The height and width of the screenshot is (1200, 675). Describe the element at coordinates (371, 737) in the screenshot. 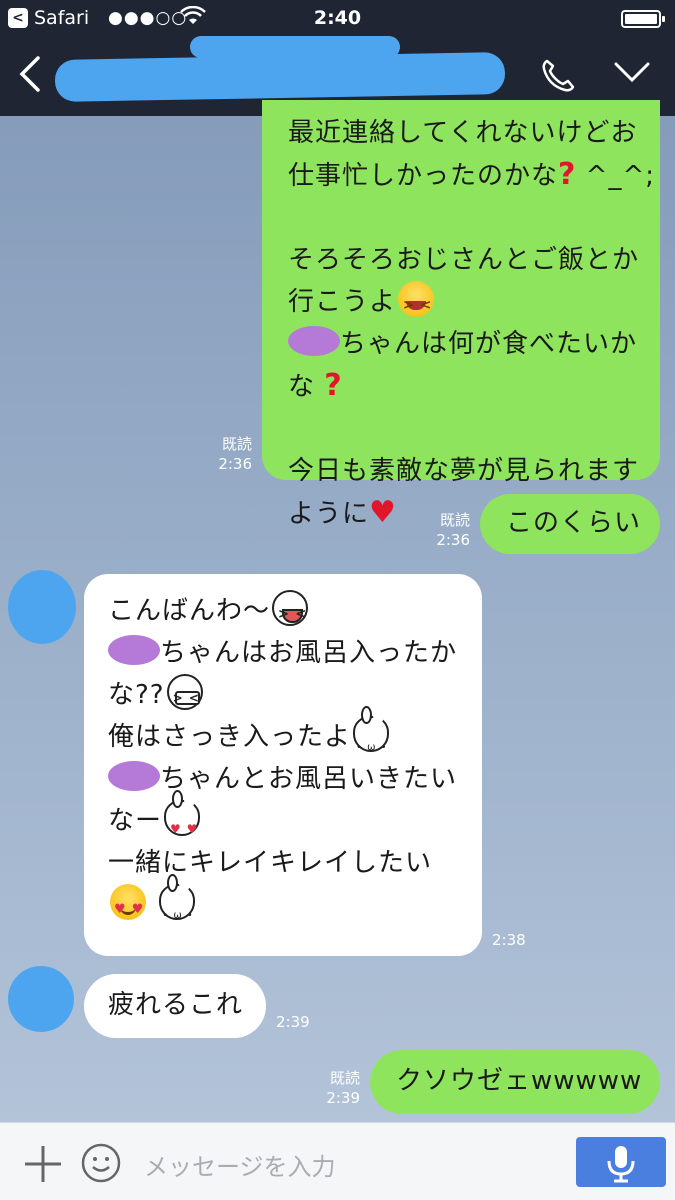

I see `bunny-icon` at that location.